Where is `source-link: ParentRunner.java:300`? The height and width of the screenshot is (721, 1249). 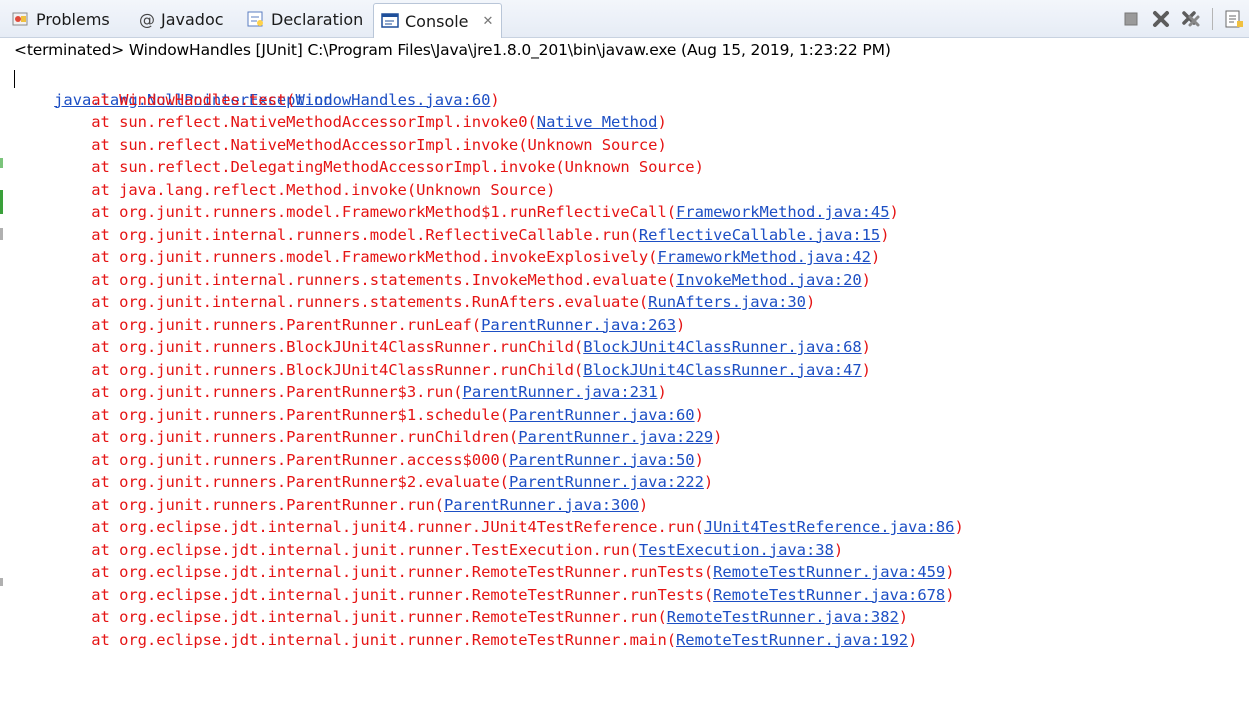 source-link: ParentRunner.java:300 is located at coordinates (541, 505).